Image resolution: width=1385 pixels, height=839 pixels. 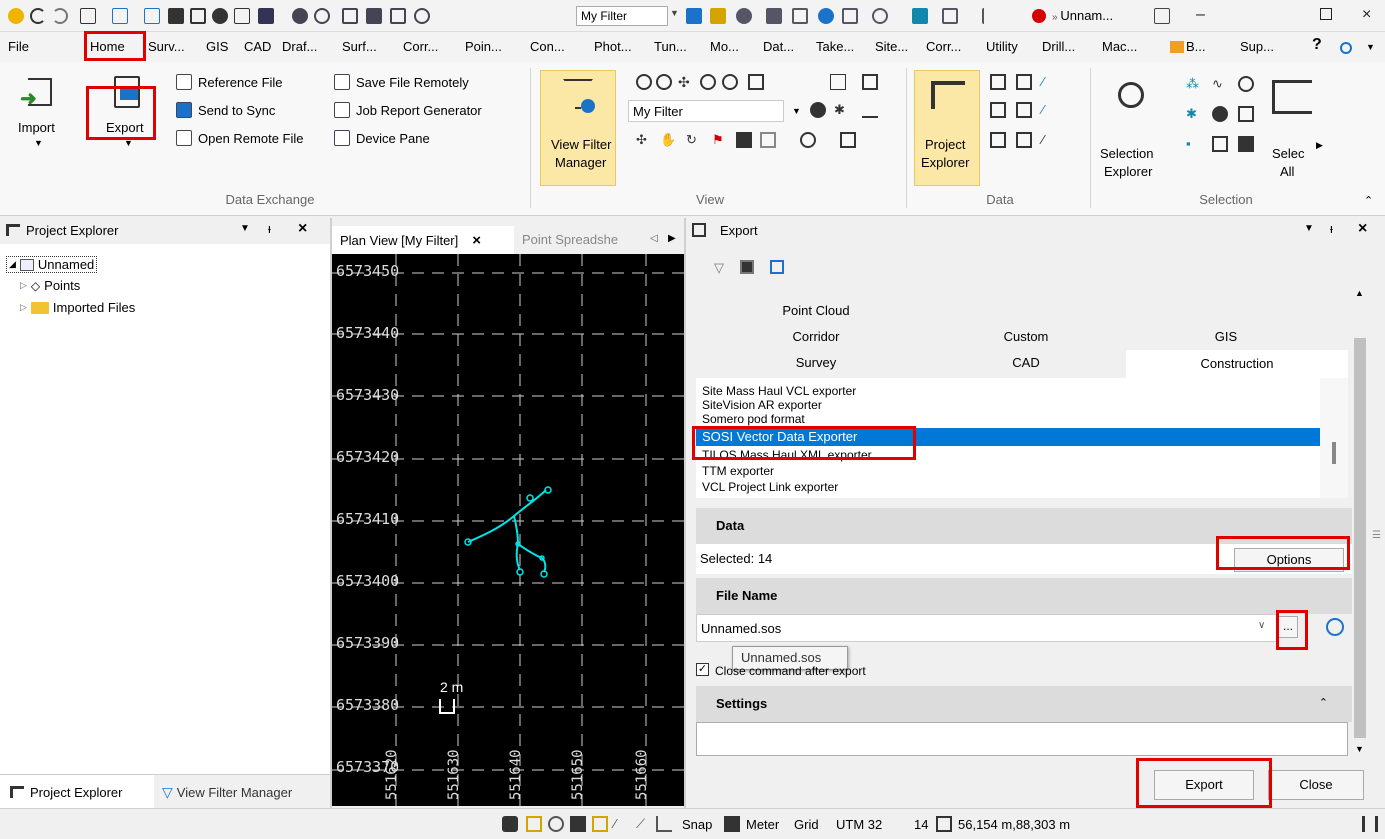 What do you see at coordinates (1194, 84) in the screenshot?
I see `select-points-icon: ⁂` at bounding box center [1194, 84].